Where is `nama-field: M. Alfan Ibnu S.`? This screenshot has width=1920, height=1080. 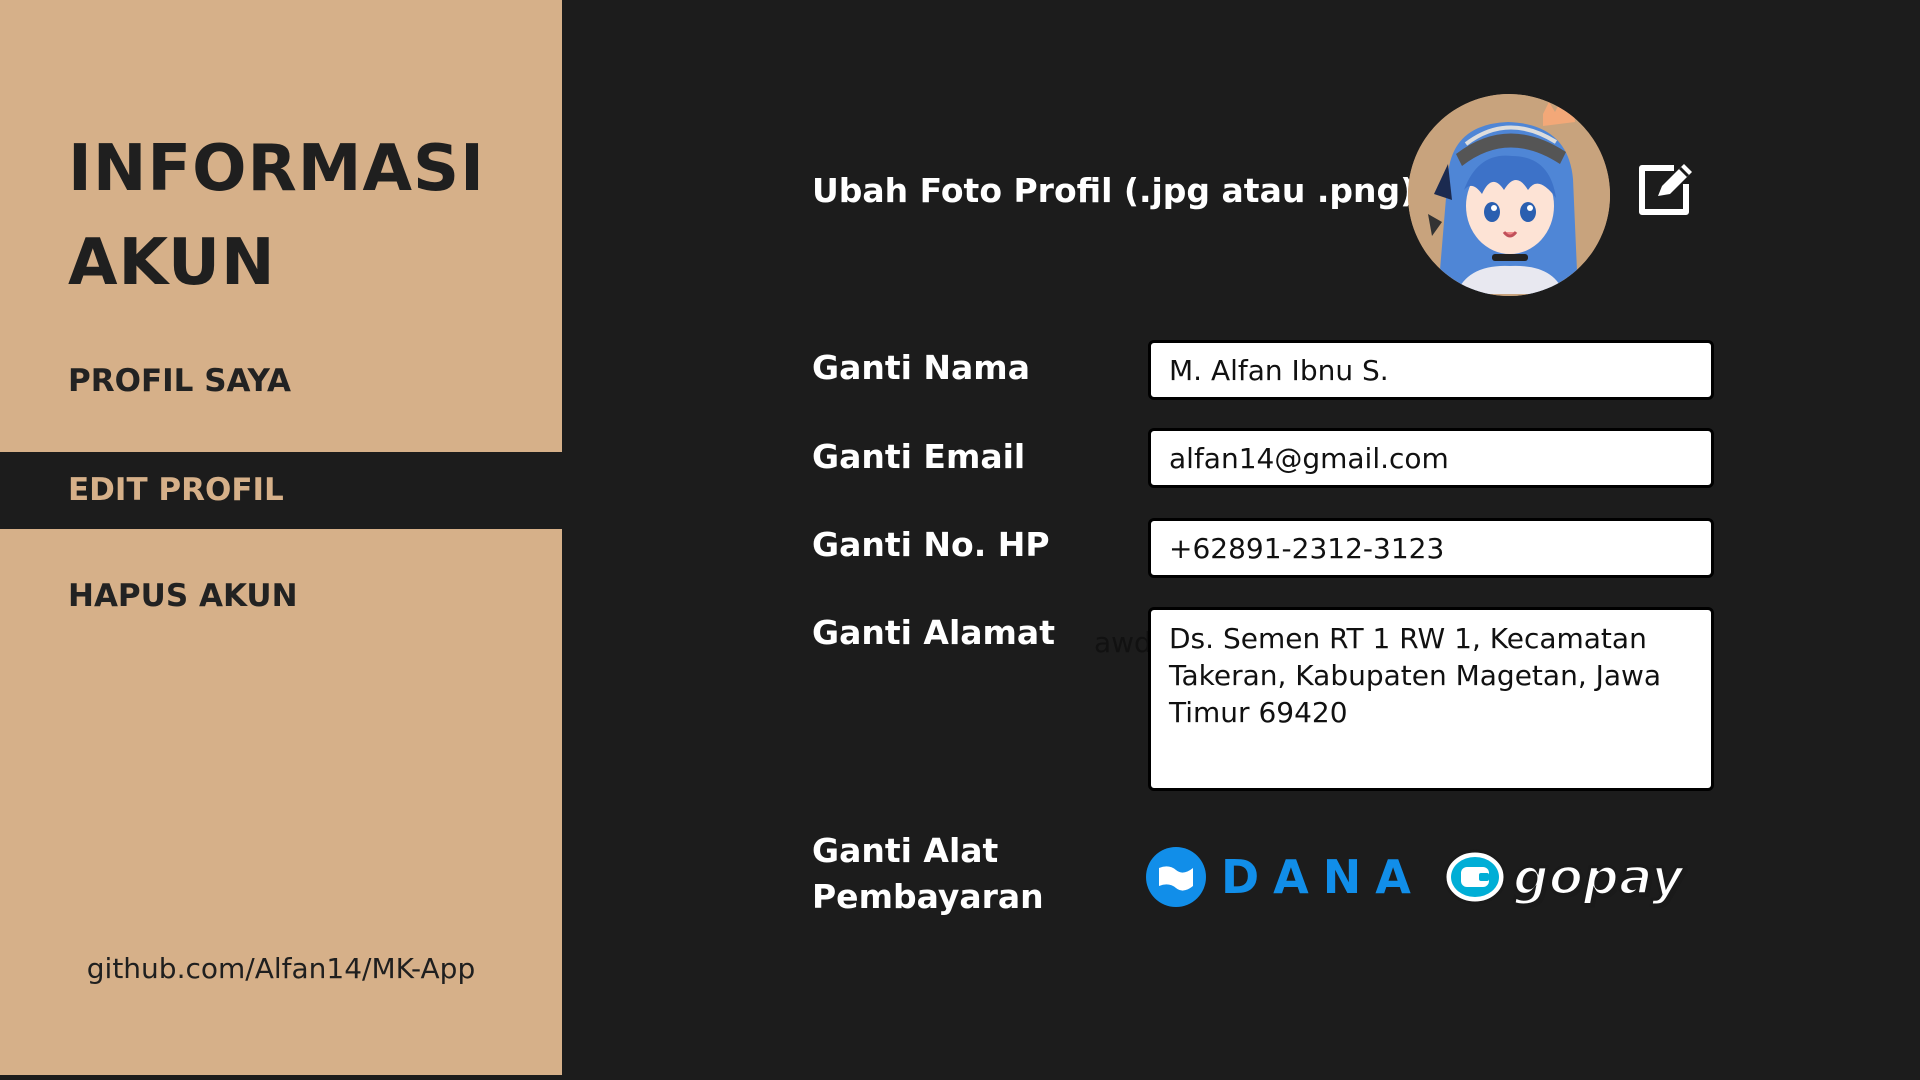
nama-field: M. Alfan Ibnu S. is located at coordinates (1431, 370).